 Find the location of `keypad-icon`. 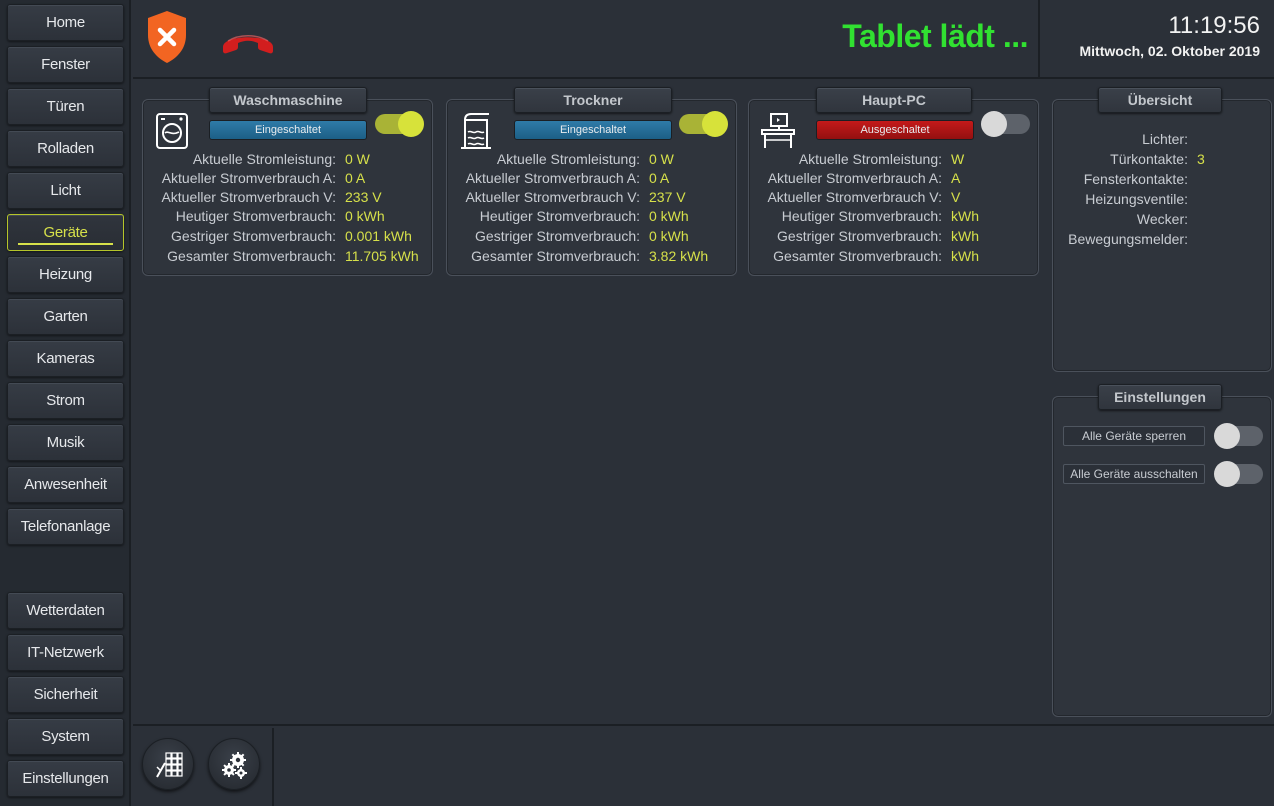

keypad-icon is located at coordinates (169, 765).